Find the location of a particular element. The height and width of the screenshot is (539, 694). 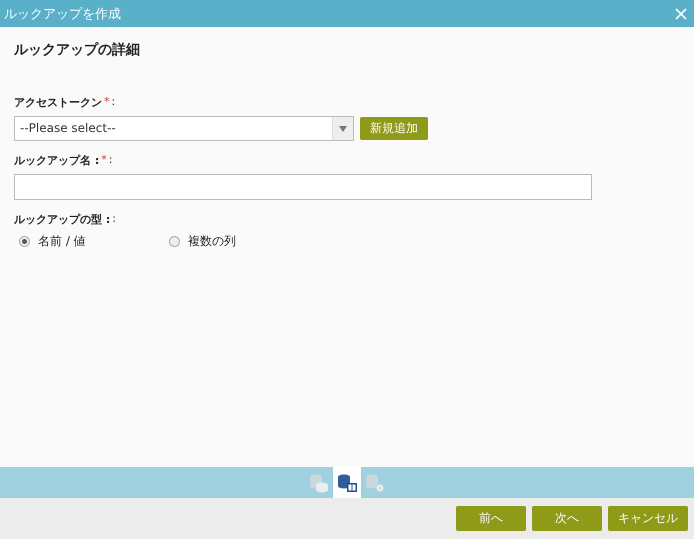

name-input is located at coordinates (303, 187).